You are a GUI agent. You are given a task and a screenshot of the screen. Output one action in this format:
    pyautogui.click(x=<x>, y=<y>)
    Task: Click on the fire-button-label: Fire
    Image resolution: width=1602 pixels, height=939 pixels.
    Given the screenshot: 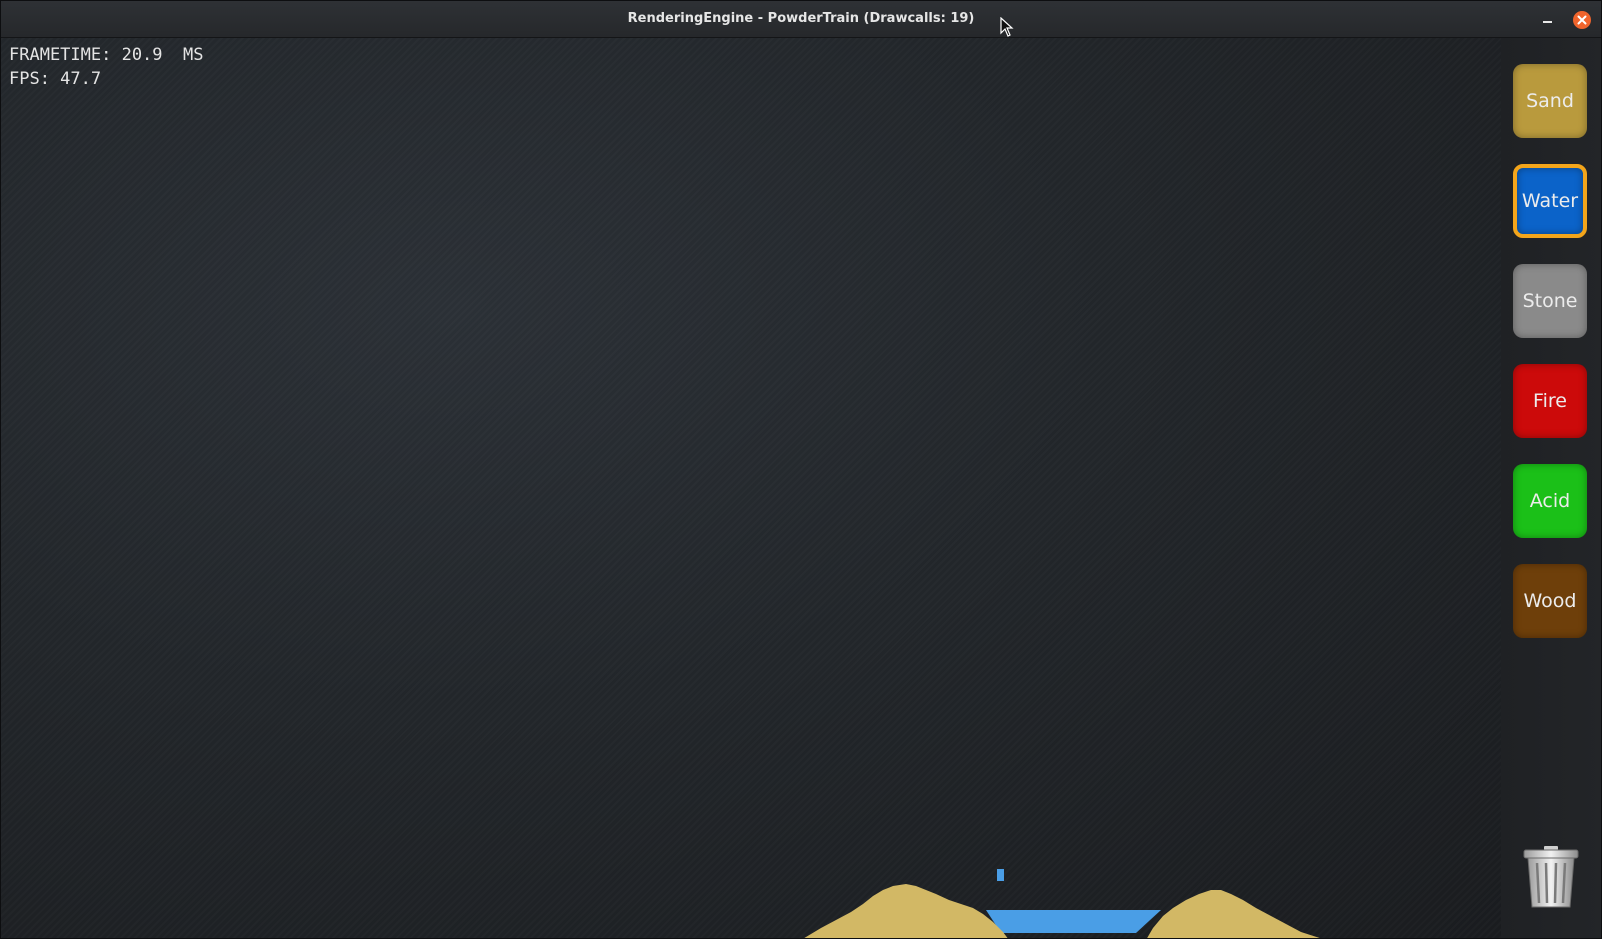 What is the action you would take?
    pyautogui.click(x=1550, y=401)
    